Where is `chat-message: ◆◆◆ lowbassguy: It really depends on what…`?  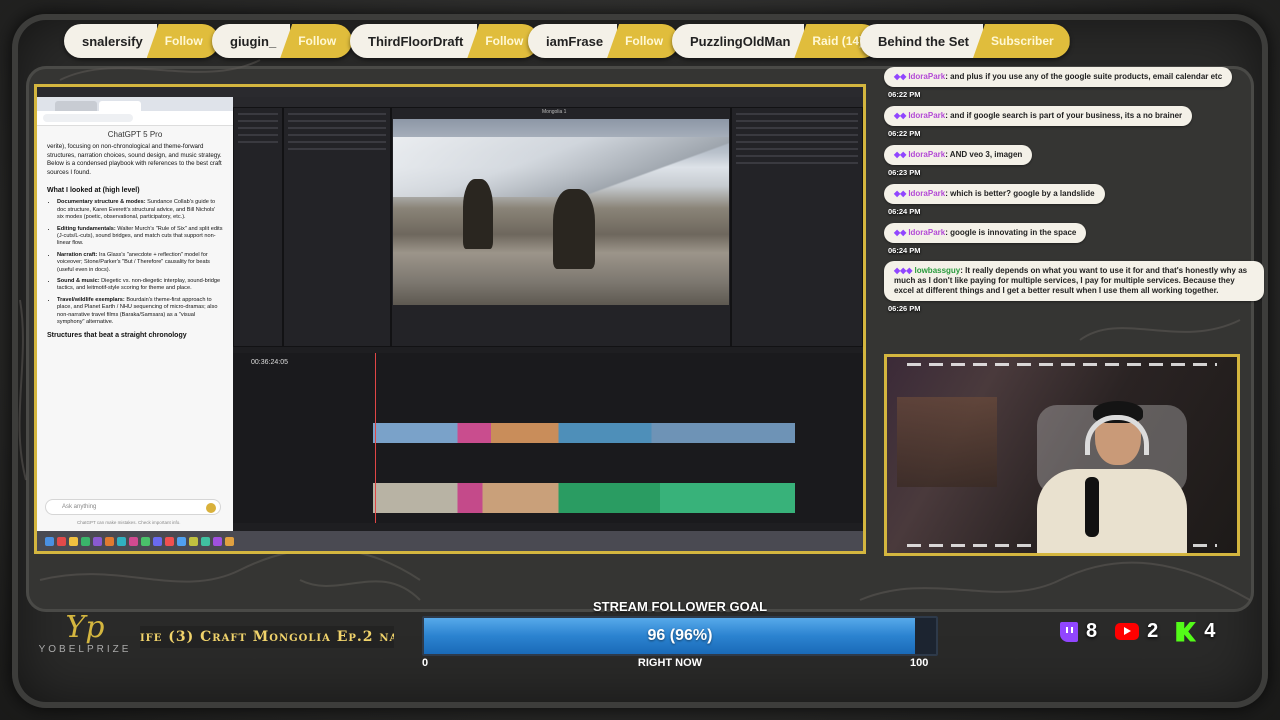 chat-message: ◆◆◆ lowbassguy: It really depends on what… is located at coordinates (1074, 287).